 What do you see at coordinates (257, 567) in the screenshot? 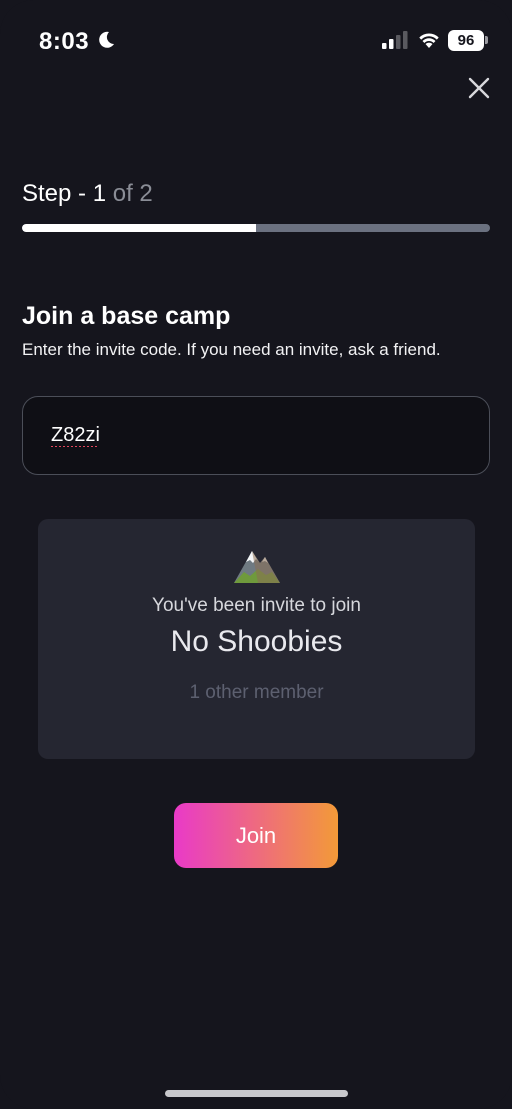
I see `mountain-icon` at bounding box center [257, 567].